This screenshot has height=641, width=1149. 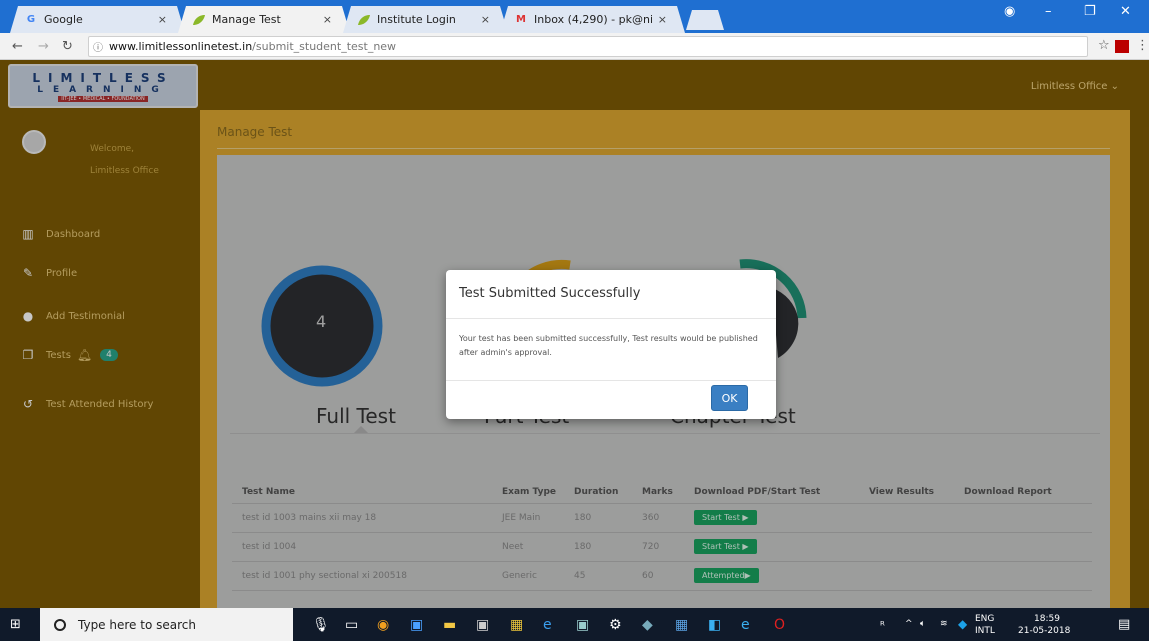 What do you see at coordinates (1124, 624) in the screenshot?
I see `notifications-icon: ▤` at bounding box center [1124, 624].